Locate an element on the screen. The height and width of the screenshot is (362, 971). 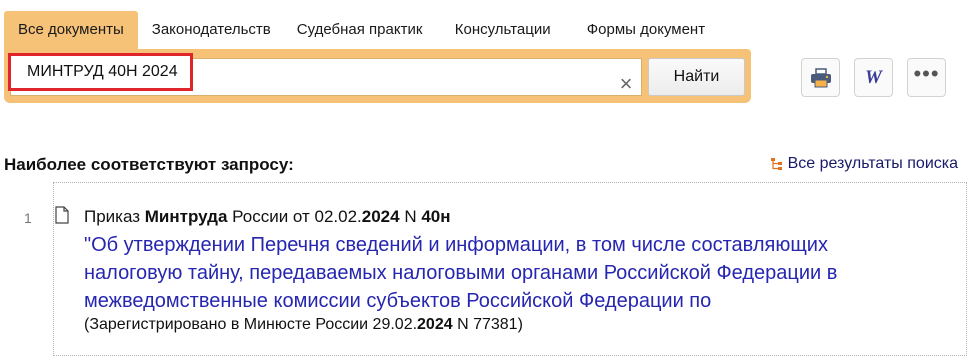
all-results-link: Все результаты поиска is located at coordinates (864, 164).